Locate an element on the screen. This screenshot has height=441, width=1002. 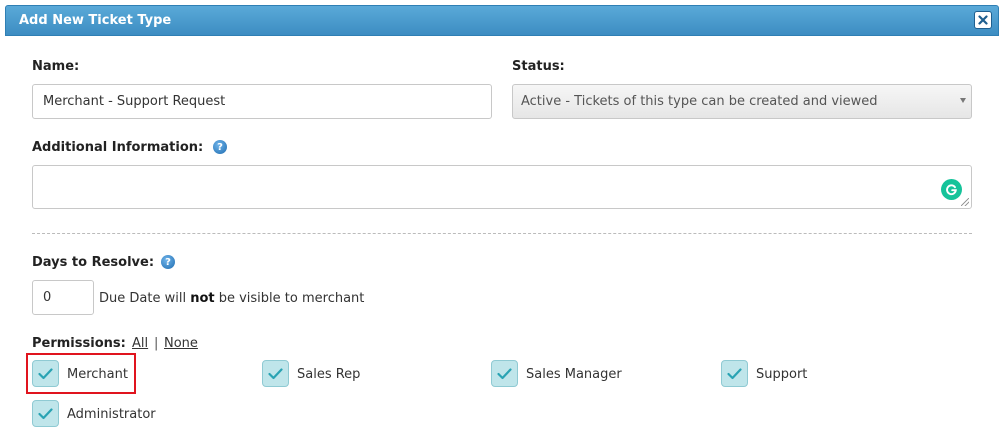
administrator-checkbox is located at coordinates (45, 413).